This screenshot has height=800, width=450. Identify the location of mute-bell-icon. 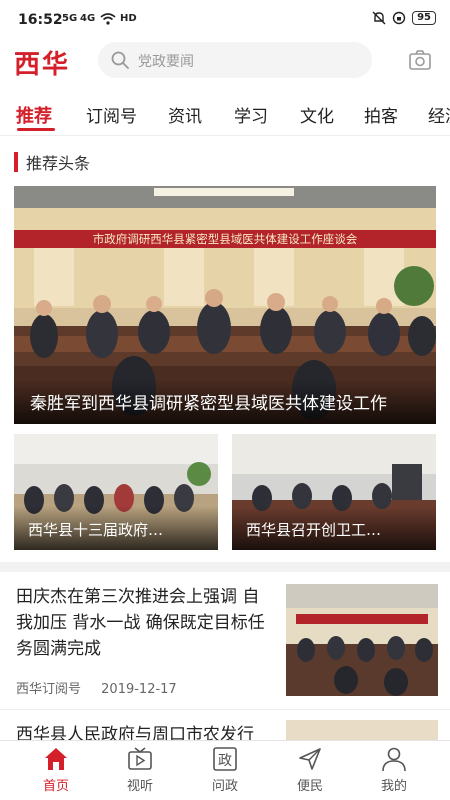
(379, 18).